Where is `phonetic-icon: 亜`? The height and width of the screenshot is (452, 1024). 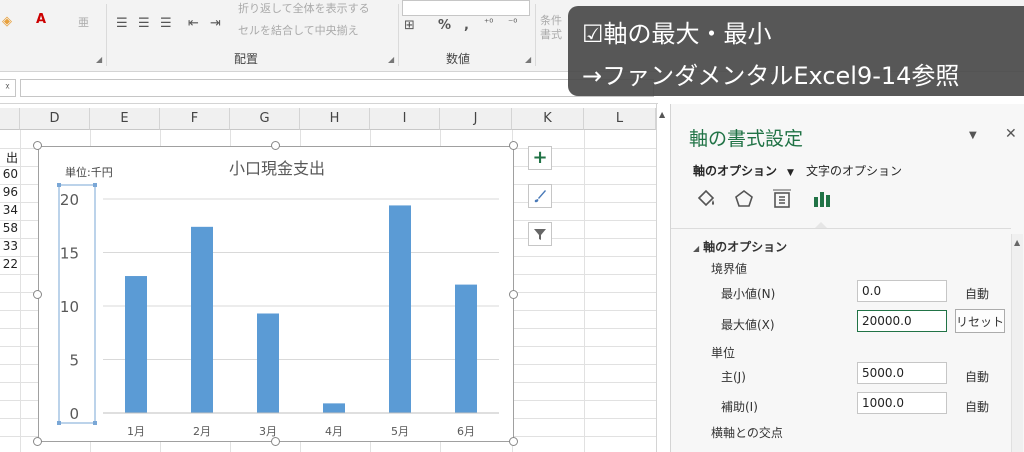 phonetic-icon: 亜 is located at coordinates (83, 22).